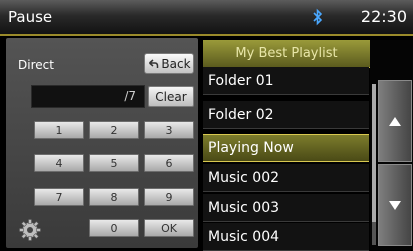 Image resolution: width=413 pixels, height=251 pixels. I want to click on key-label: 3, so click(169, 130).